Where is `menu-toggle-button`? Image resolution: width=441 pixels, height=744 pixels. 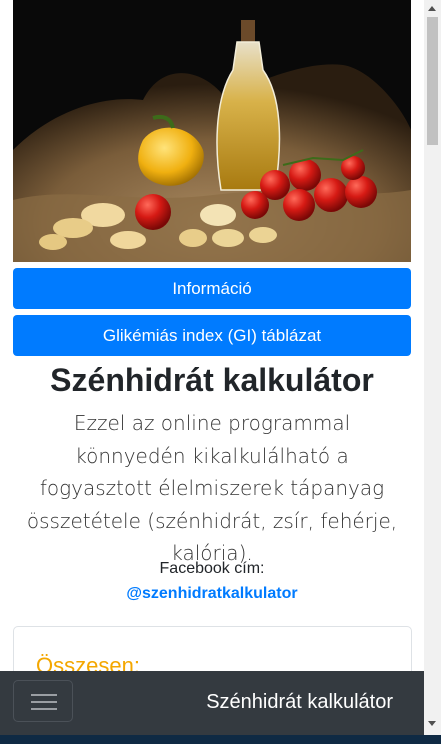
menu-toggle-button is located at coordinates (43, 701).